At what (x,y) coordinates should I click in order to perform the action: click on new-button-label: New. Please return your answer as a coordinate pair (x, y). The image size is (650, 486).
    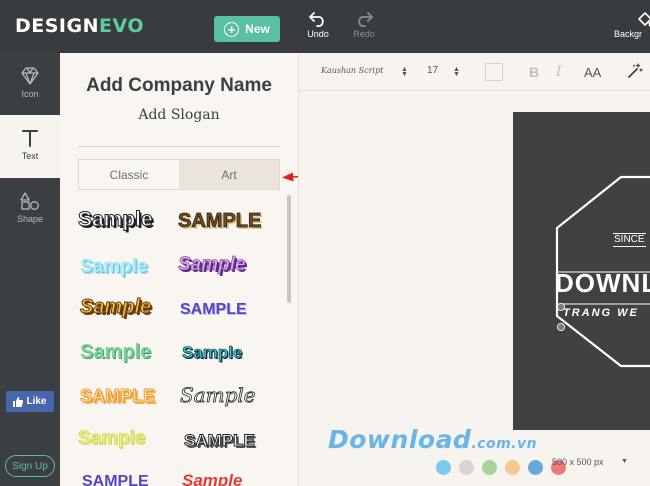
    Looking at the image, I should click on (257, 29).